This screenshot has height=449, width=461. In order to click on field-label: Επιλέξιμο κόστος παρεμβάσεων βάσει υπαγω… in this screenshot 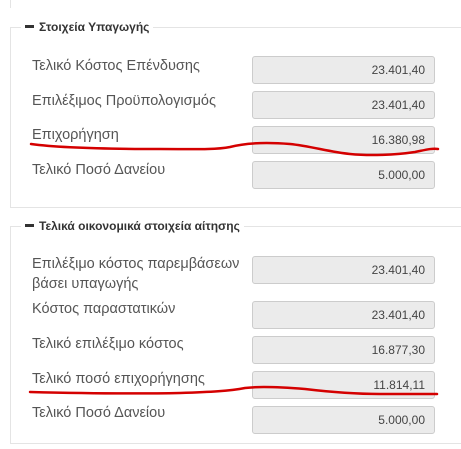, I will do `click(136, 274)`.